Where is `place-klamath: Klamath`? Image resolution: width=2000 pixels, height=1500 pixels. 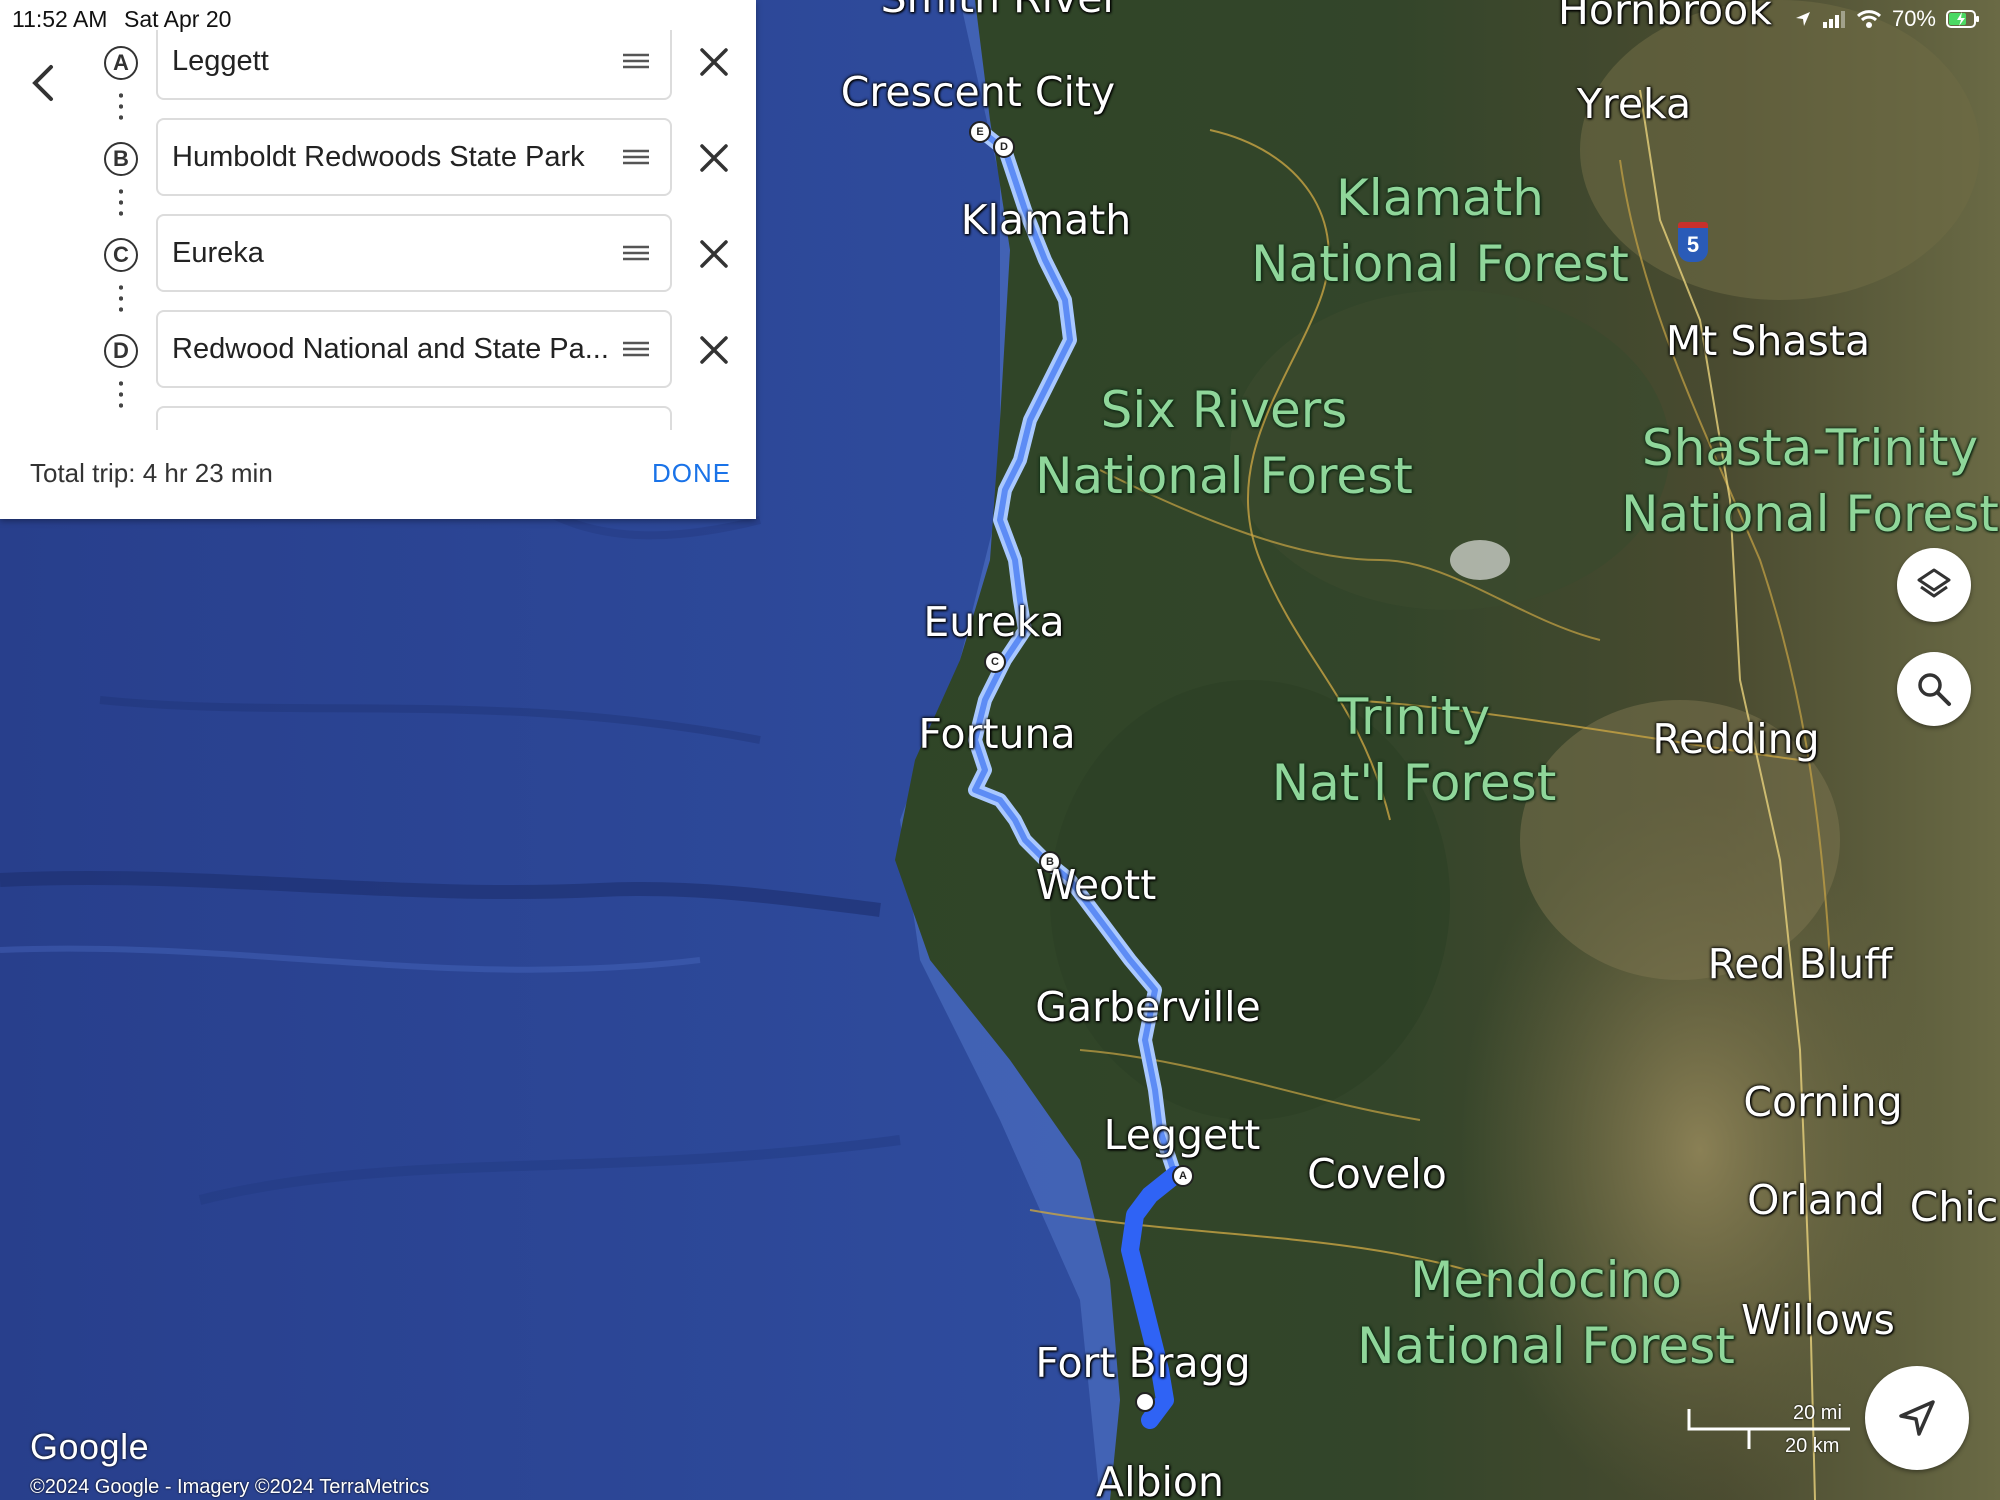 place-klamath: Klamath is located at coordinates (1046, 220).